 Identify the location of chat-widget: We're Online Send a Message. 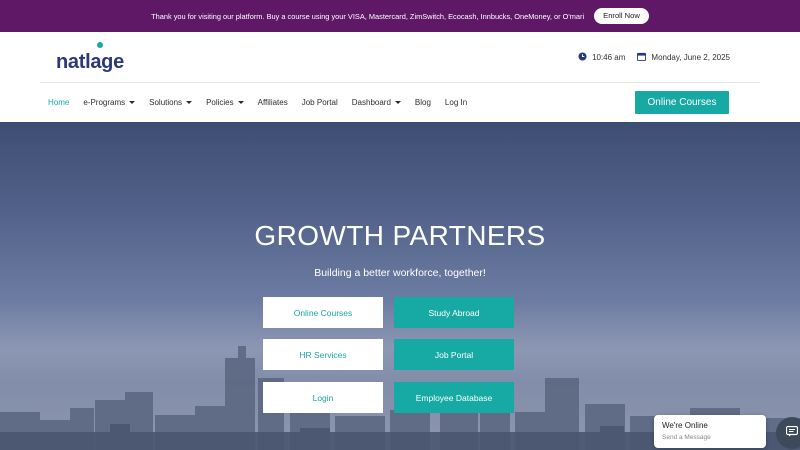
(710, 431).